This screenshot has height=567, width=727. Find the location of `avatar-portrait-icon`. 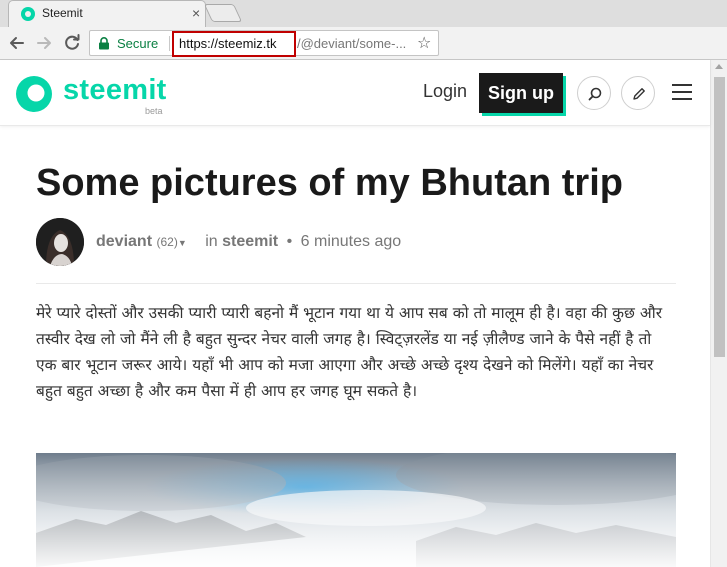

avatar-portrait-icon is located at coordinates (60, 242).